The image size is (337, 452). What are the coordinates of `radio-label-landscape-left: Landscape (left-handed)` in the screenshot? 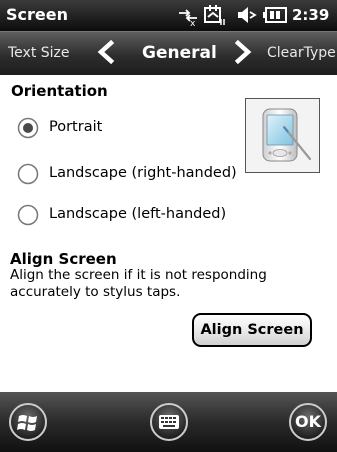 It's located at (137, 214).